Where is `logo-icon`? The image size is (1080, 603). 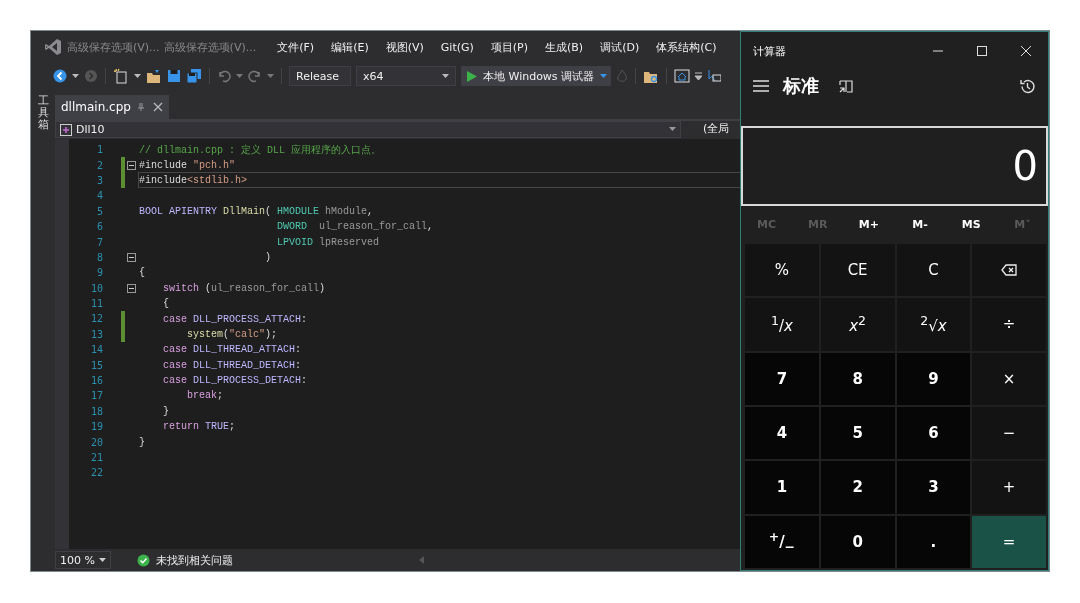
logo-icon is located at coordinates (53, 47).